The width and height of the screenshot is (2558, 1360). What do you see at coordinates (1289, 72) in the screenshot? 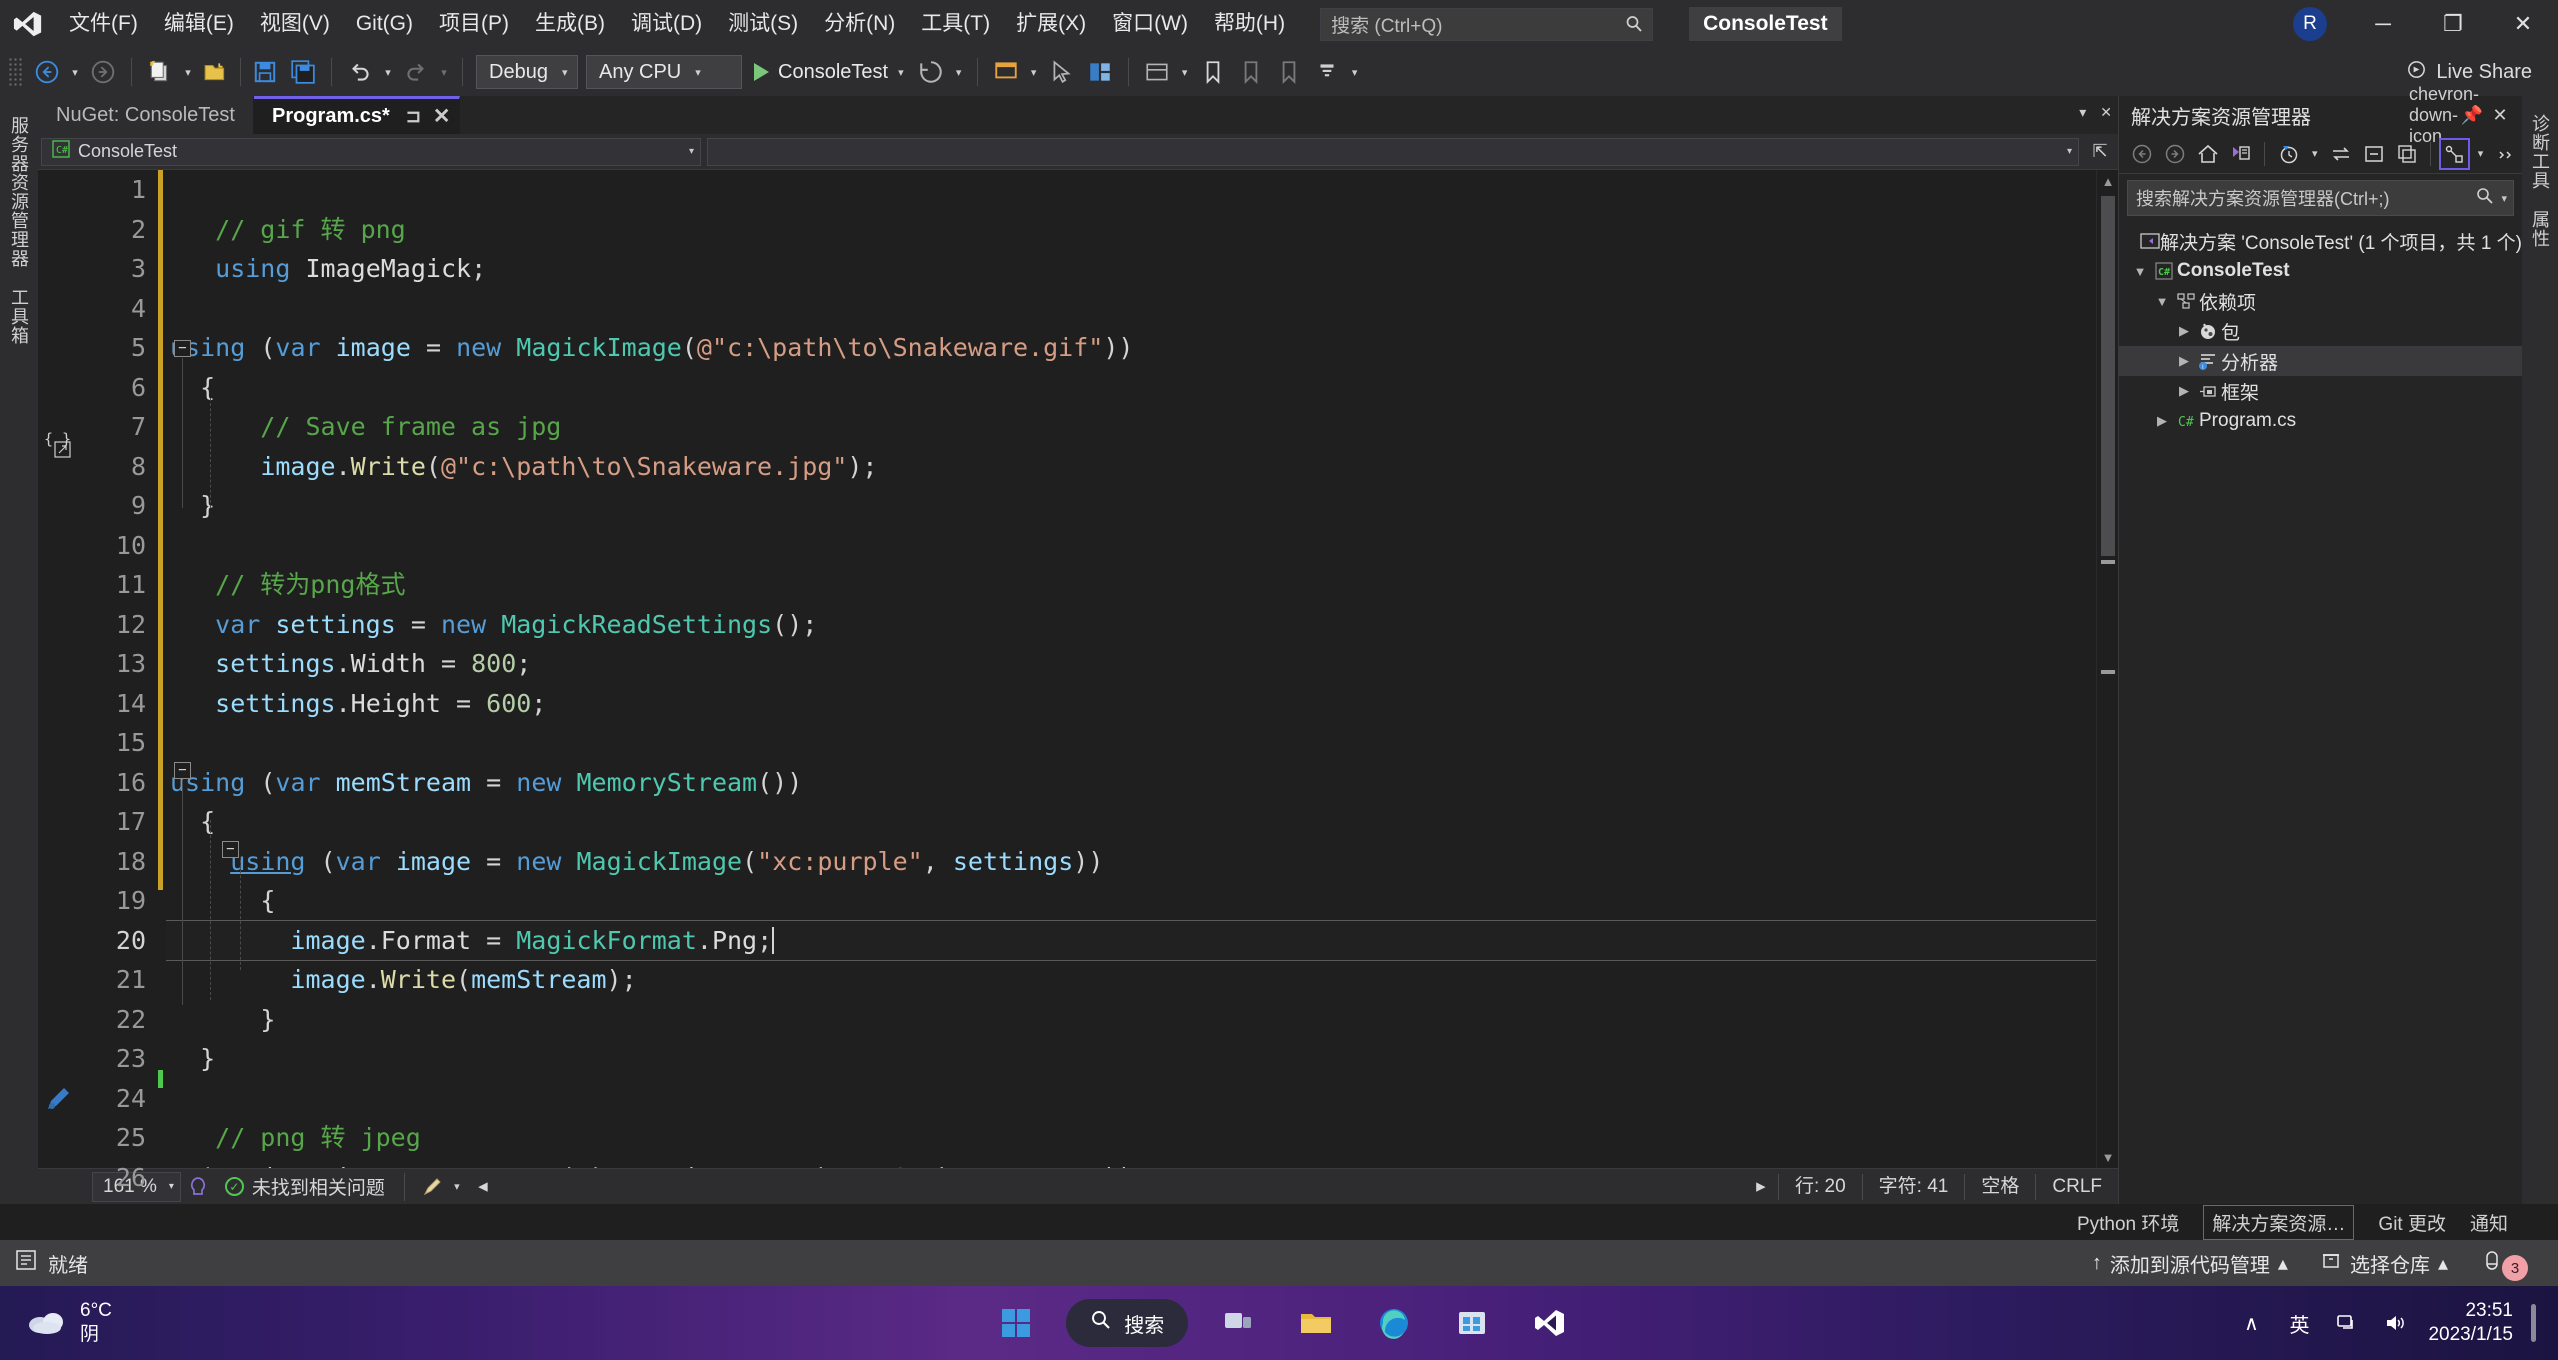
I see `bookmark-prev-icon` at bounding box center [1289, 72].